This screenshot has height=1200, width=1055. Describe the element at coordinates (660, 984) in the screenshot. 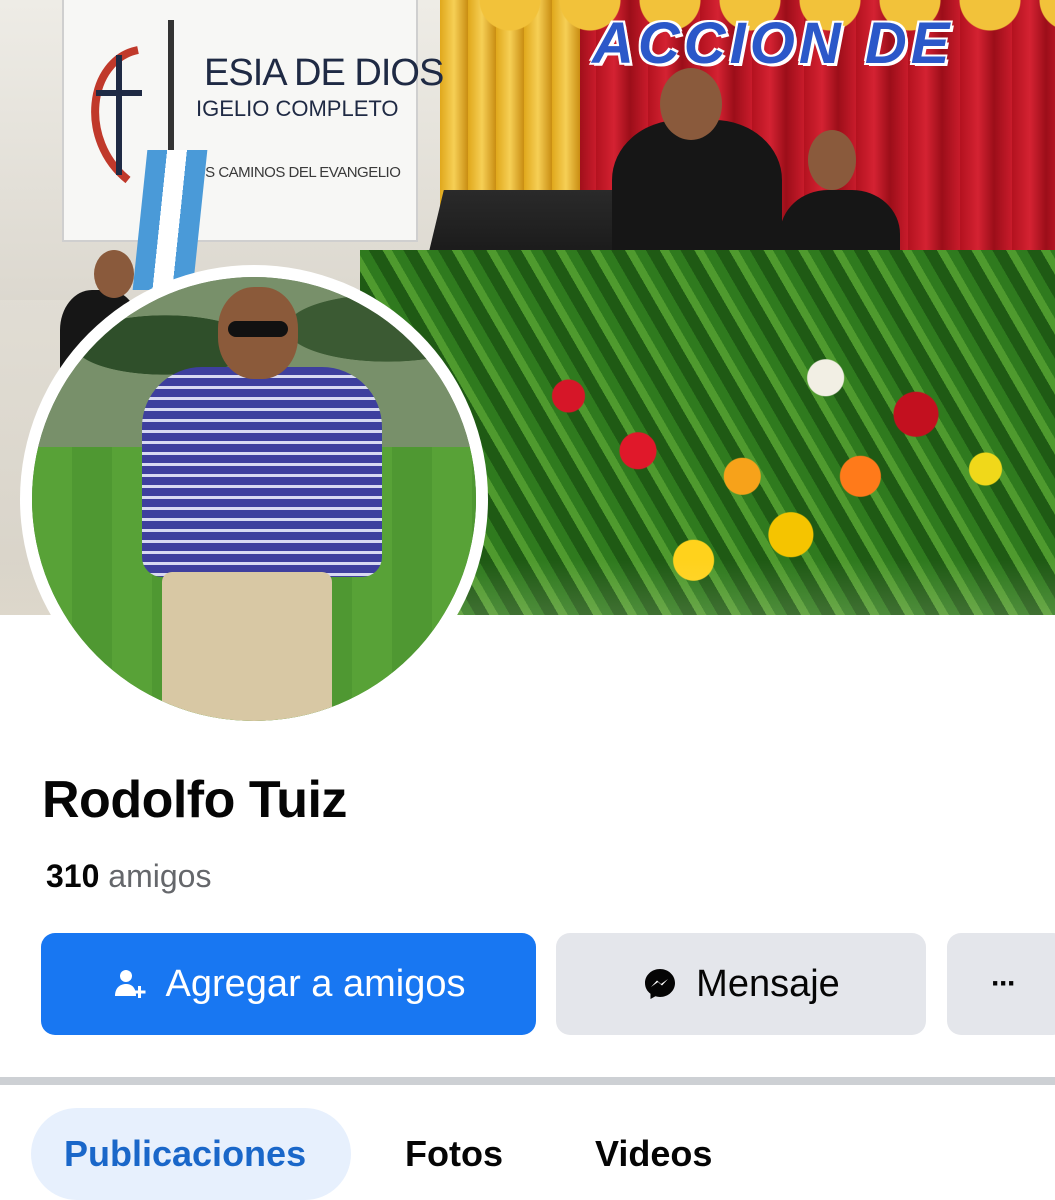

I see `messenger-icon` at that location.